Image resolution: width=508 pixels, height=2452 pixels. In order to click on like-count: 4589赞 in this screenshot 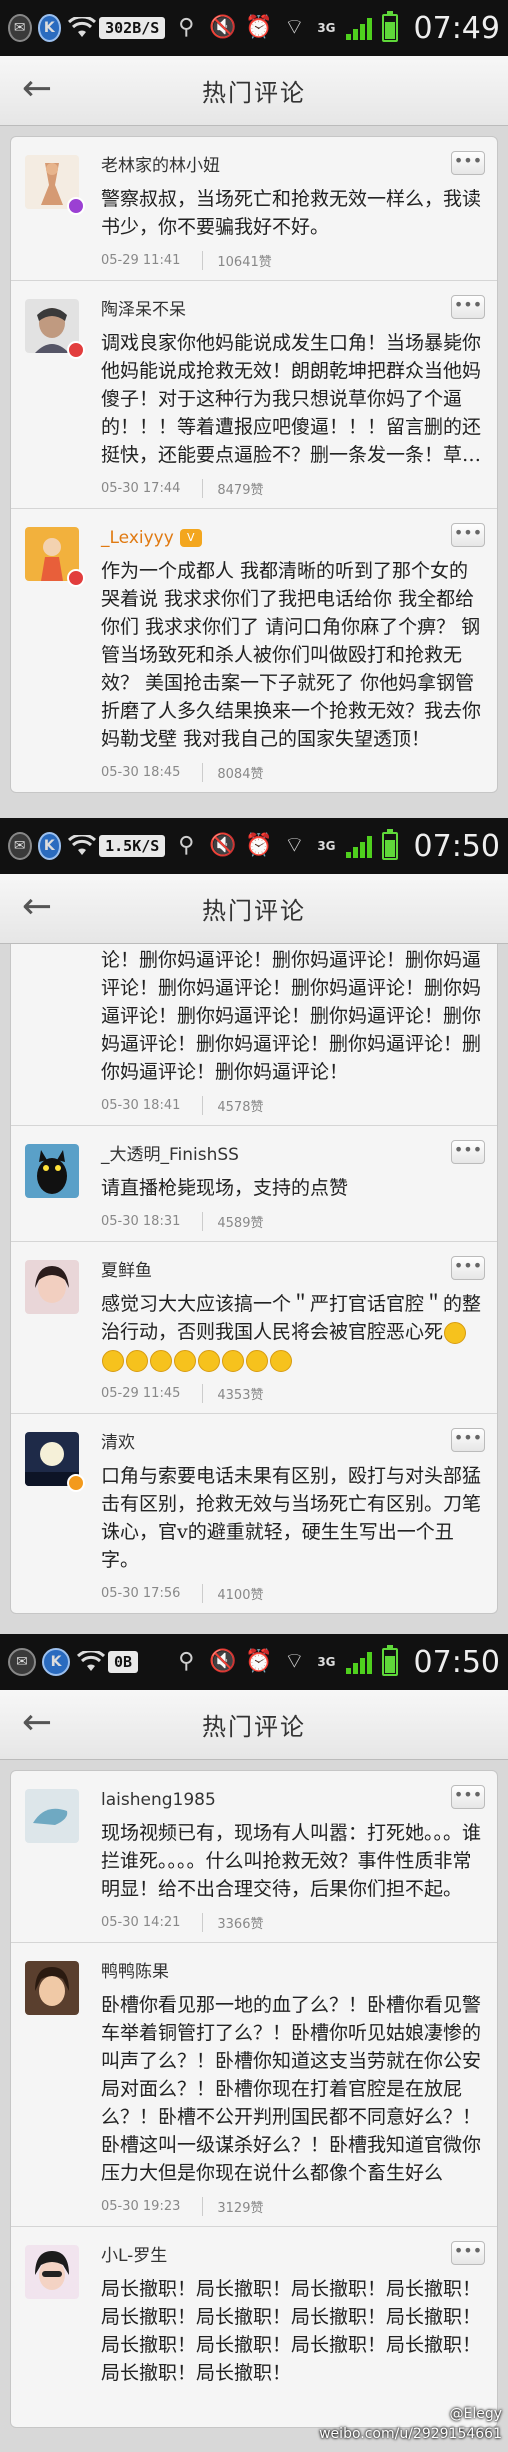, I will do `click(232, 1221)`.